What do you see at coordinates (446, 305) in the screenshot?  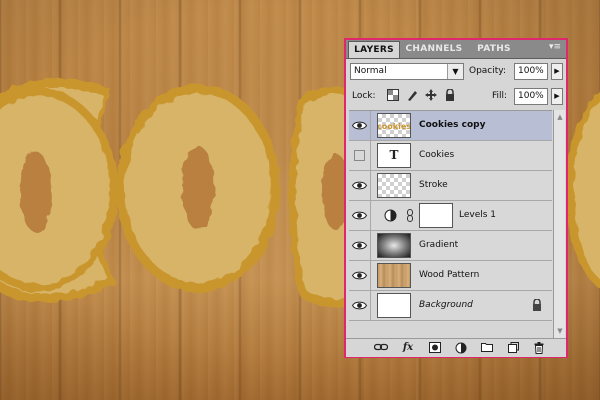 I see `layer-name: Background` at bounding box center [446, 305].